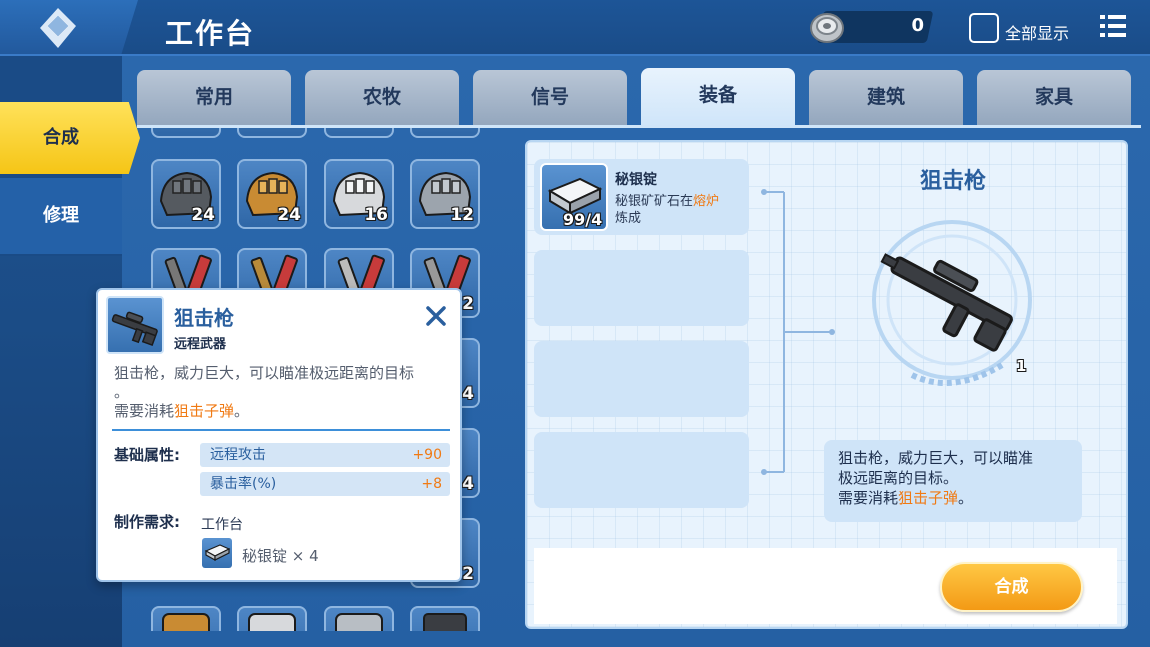  What do you see at coordinates (70, 138) in the screenshot?
I see `side-tab-craft: 合成` at bounding box center [70, 138].